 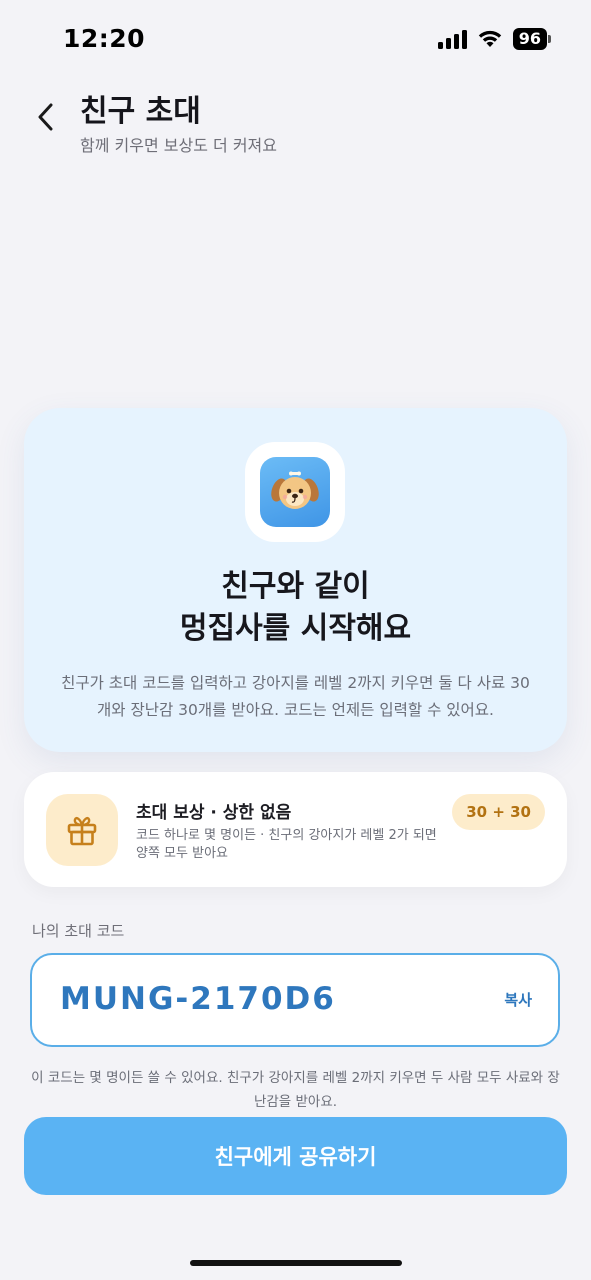 I want to click on battery-icon: 96, so click(x=531, y=39).